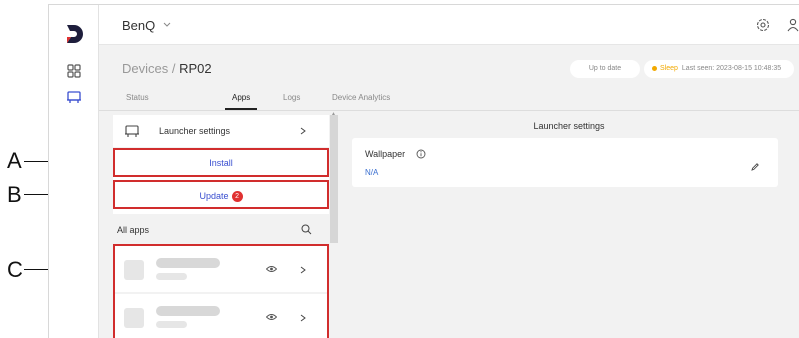  I want to click on breadcrumb: Devices / RP02, so click(167, 68).